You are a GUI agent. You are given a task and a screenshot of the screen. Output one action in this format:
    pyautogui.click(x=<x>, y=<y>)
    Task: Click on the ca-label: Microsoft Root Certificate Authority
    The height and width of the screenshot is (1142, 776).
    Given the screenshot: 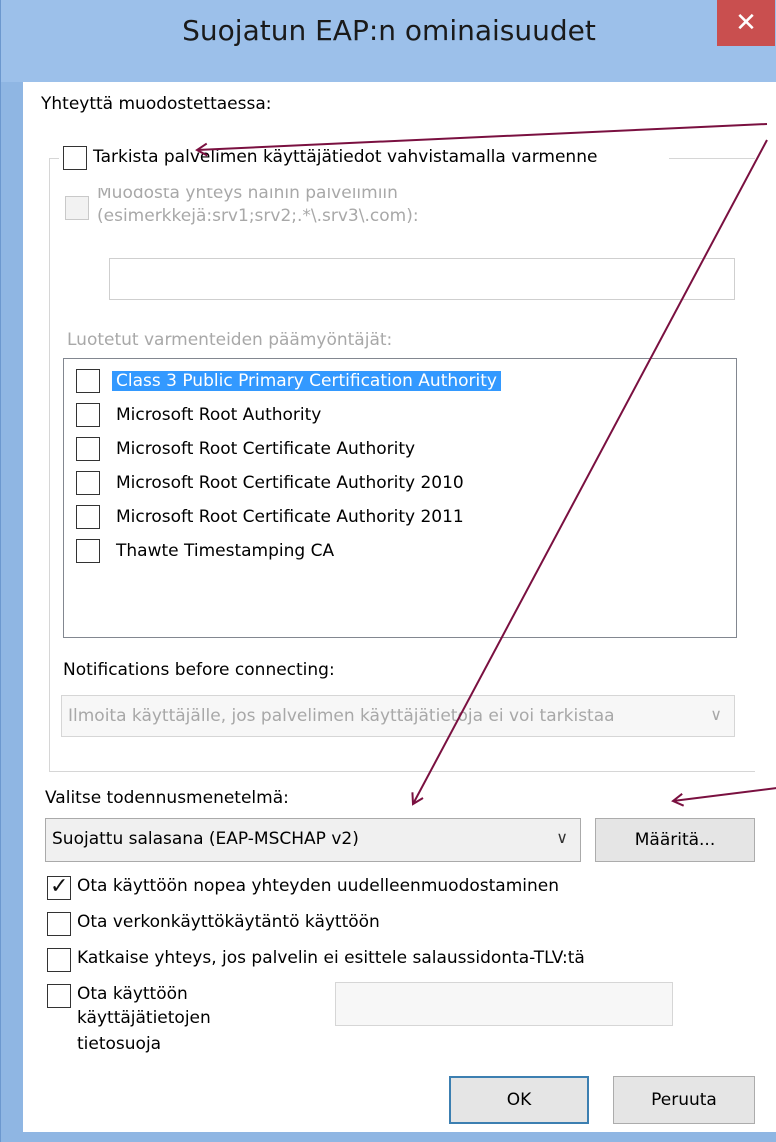 What is the action you would take?
    pyautogui.click(x=266, y=449)
    